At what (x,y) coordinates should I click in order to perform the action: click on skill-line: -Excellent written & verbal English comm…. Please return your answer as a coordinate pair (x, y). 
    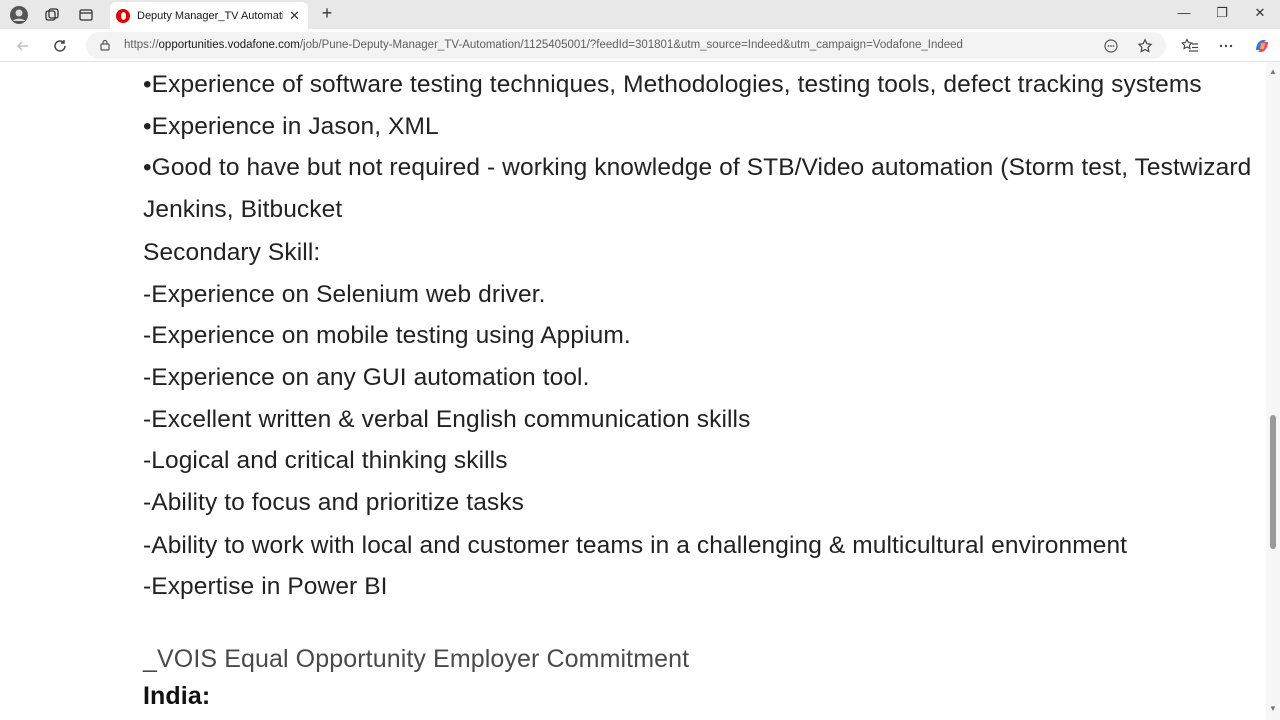
    Looking at the image, I should click on (447, 419).